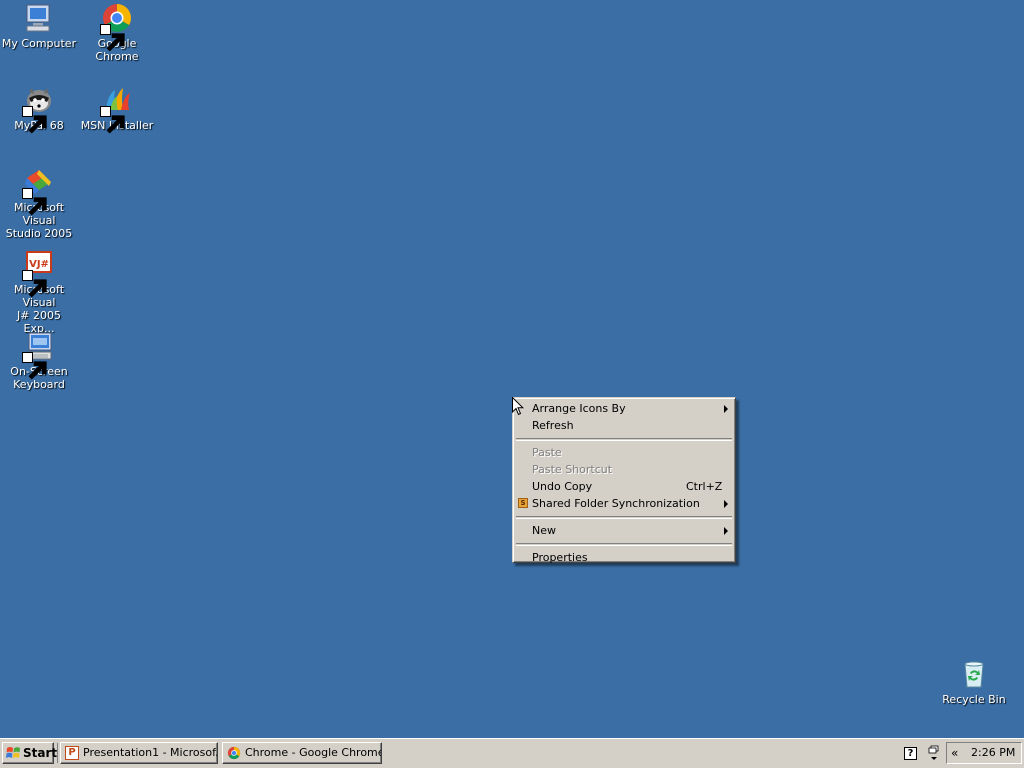 This screenshot has width=1024, height=768. I want to click on keyboard-icon, so click(38, 355).